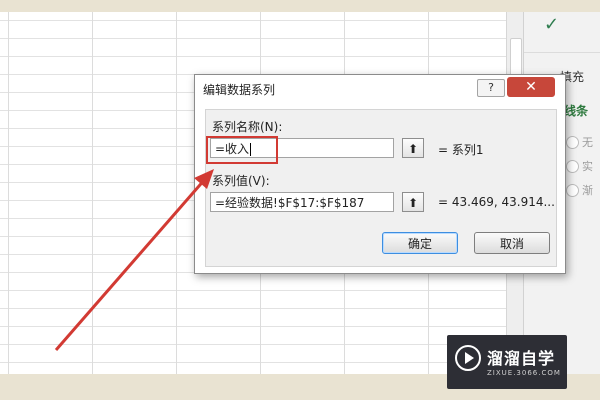 The height and width of the screenshot is (400, 600). Describe the element at coordinates (516, 57) in the screenshot. I see `scrollbar-thumb` at that location.